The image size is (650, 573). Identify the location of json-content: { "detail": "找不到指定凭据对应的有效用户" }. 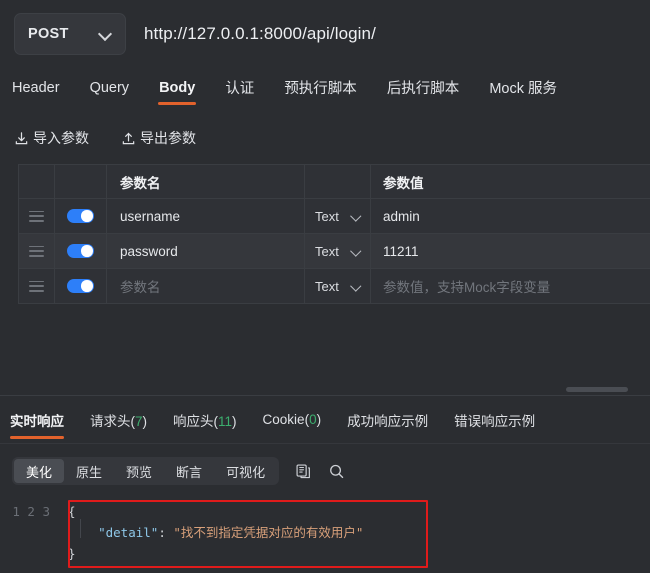
(215, 532).